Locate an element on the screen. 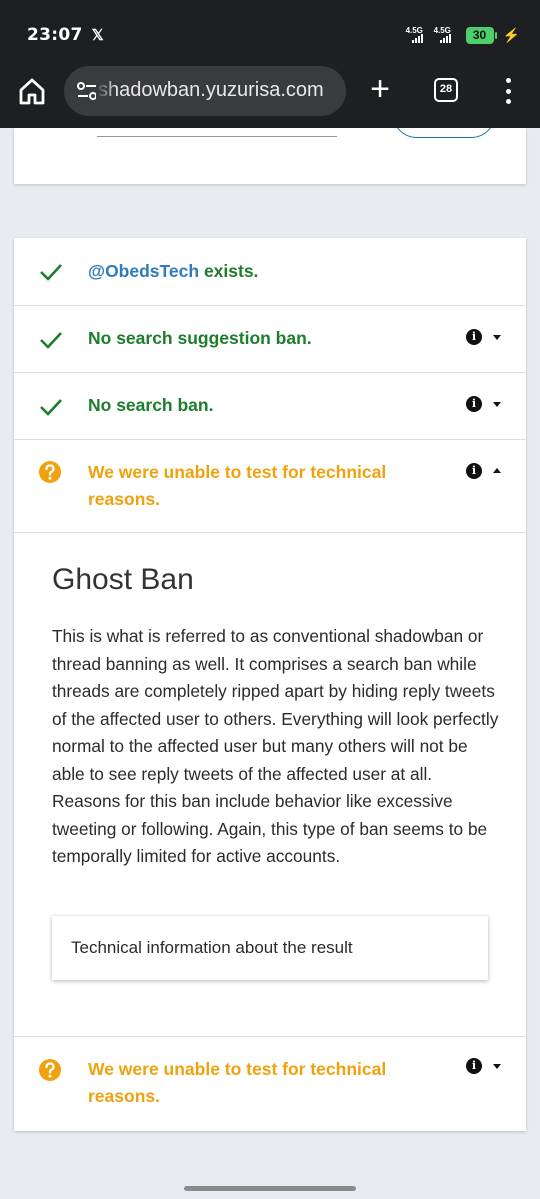  address-bar: shadowban.yuzurisa.com is located at coordinates (205, 91).